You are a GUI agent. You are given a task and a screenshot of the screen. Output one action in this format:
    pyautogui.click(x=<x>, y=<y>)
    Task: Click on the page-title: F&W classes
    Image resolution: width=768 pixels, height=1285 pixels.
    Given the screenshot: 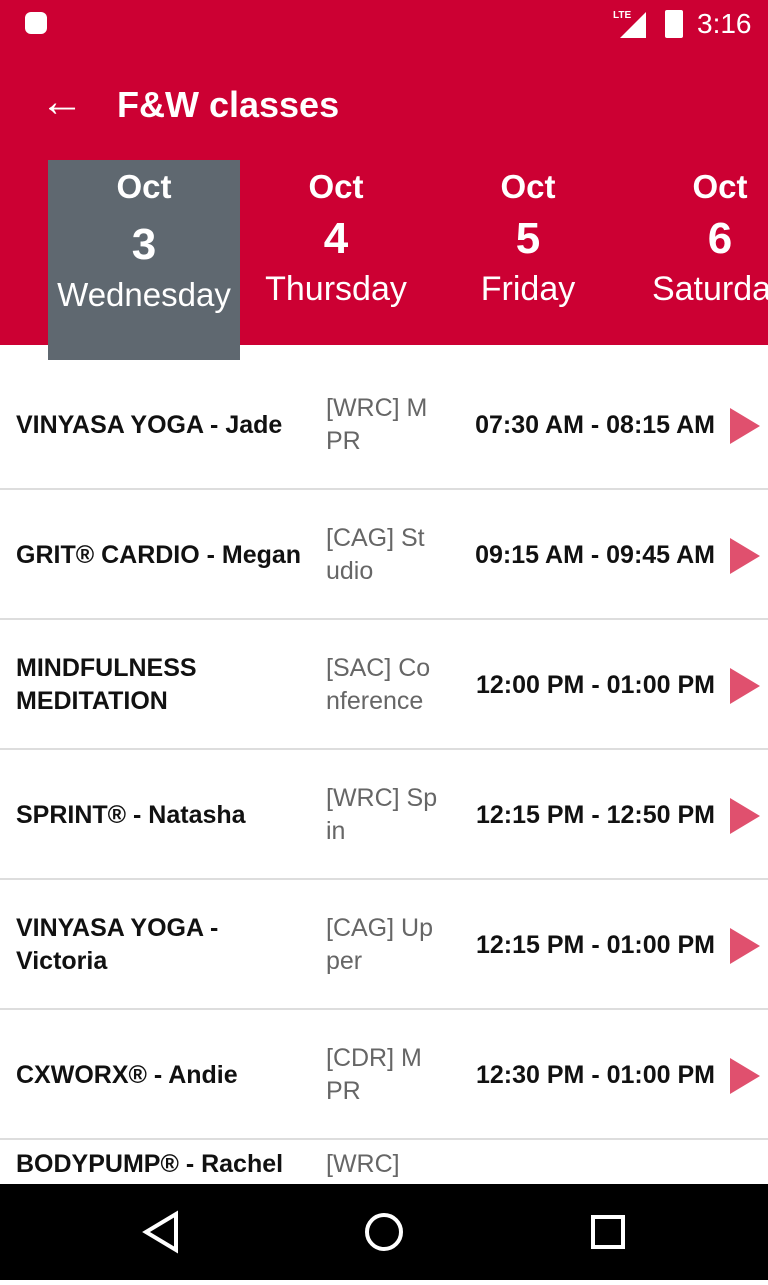 What is the action you would take?
    pyautogui.click(x=228, y=104)
    